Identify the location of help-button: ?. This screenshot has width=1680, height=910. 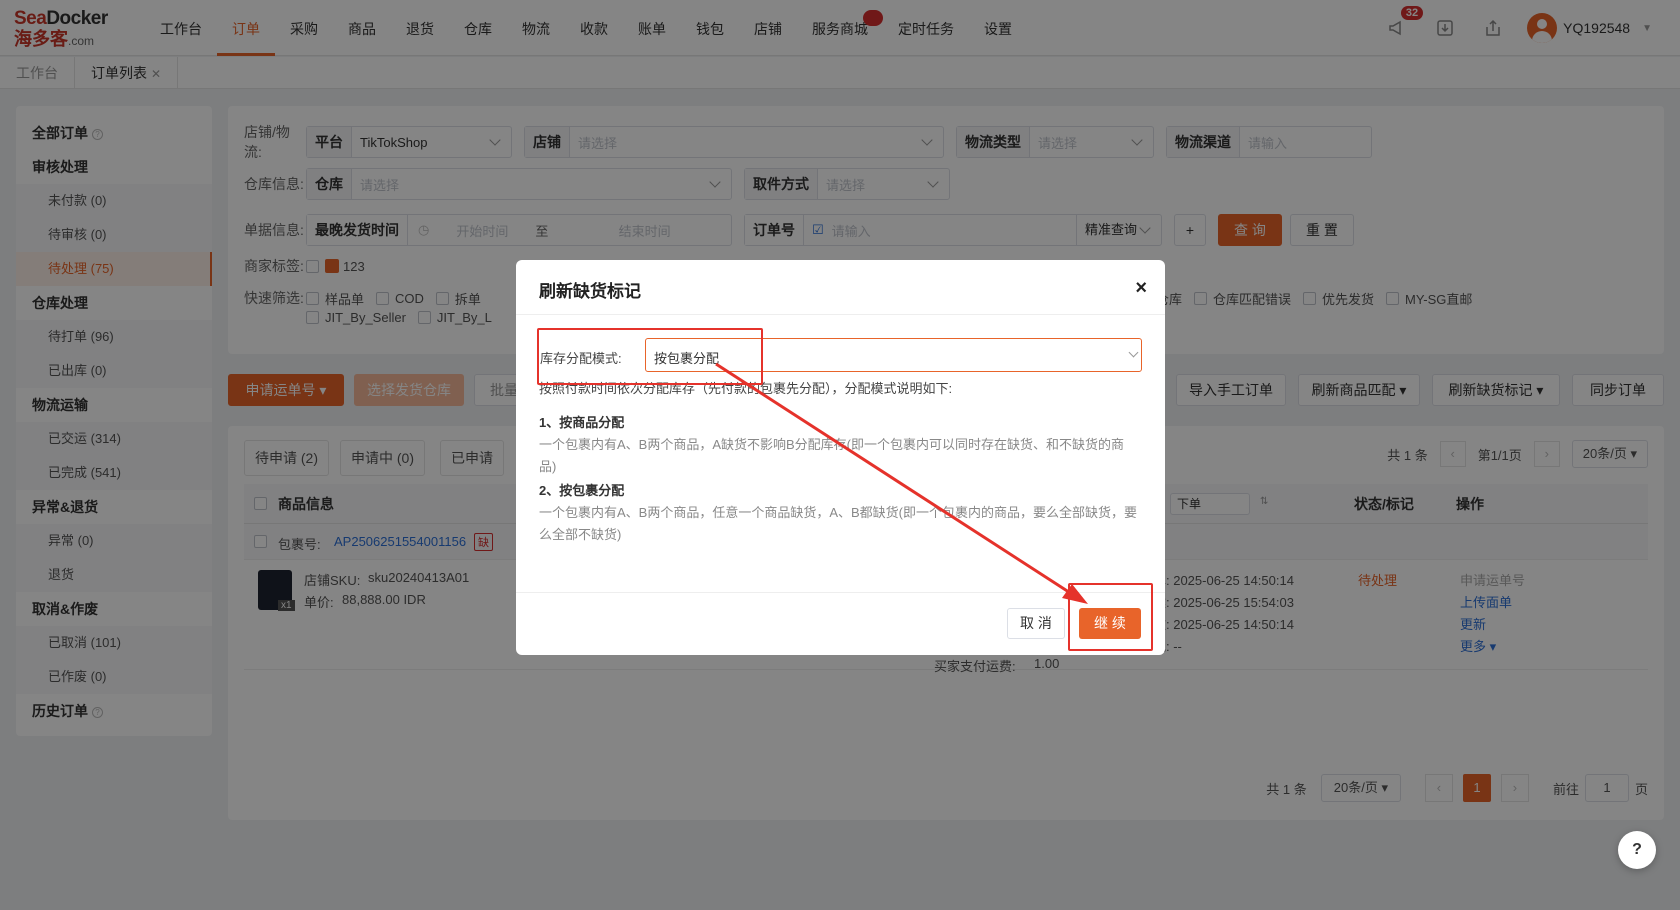
(1637, 850).